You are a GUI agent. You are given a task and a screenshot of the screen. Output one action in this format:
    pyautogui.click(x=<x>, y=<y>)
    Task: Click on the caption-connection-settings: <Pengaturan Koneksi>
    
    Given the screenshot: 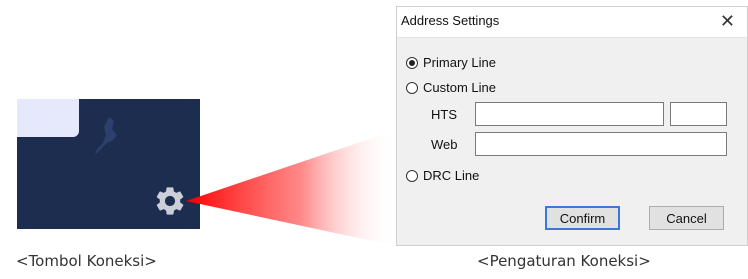 What is the action you would take?
    pyautogui.click(x=564, y=261)
    